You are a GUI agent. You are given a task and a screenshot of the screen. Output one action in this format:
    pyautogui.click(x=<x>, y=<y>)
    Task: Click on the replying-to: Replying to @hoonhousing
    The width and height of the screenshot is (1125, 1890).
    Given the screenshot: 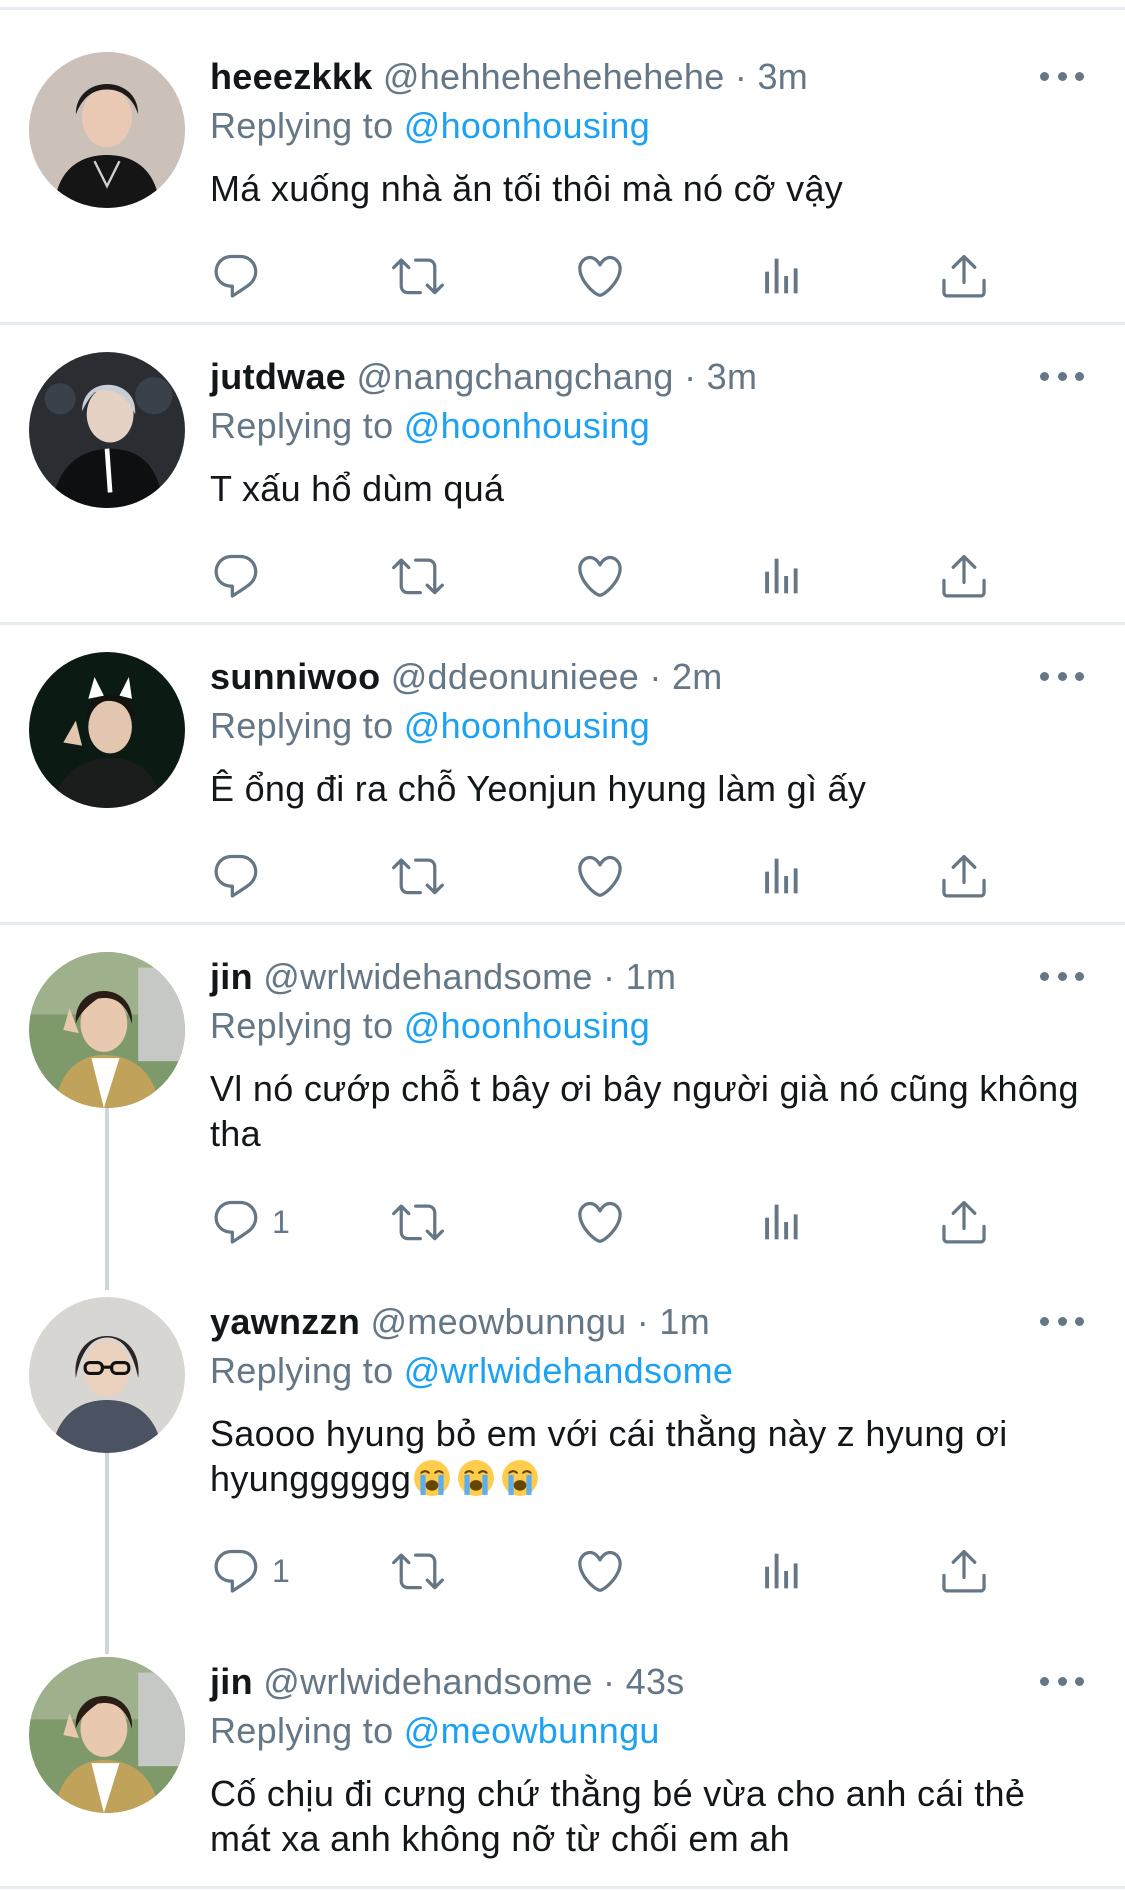 What is the action you would take?
    pyautogui.click(x=430, y=426)
    